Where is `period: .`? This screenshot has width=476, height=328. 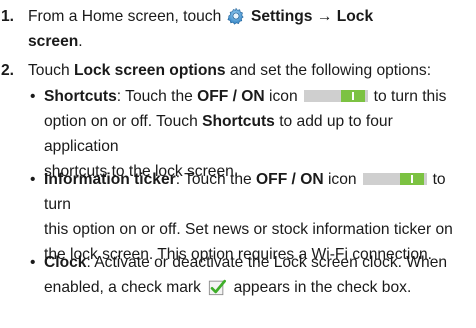
period: . is located at coordinates (80, 41).